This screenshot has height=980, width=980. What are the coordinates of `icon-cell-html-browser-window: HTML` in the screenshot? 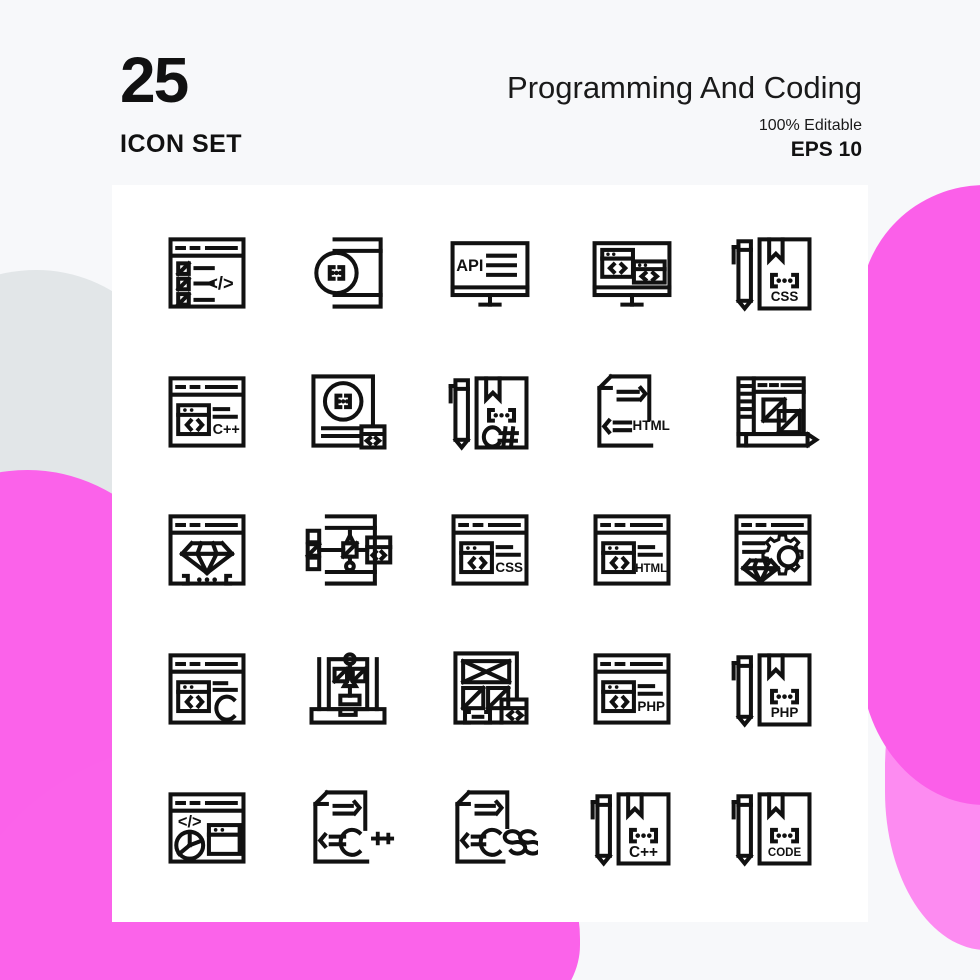 It's located at (632, 549).